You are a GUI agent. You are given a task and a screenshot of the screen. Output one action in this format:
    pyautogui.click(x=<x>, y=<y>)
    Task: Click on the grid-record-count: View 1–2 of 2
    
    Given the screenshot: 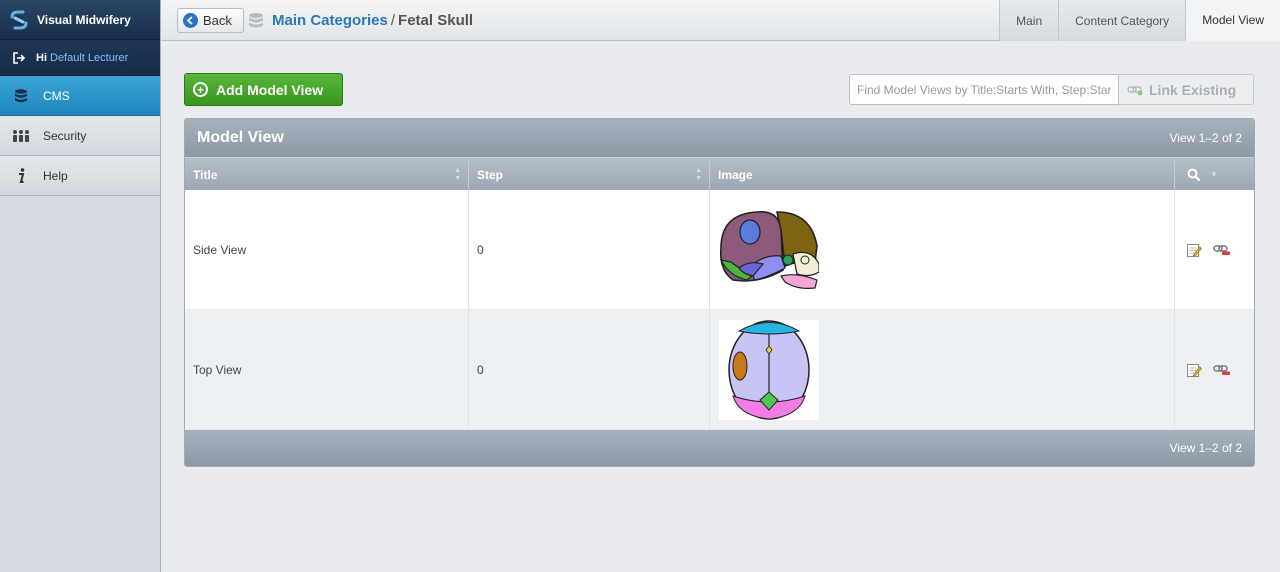 What is the action you would take?
    pyautogui.click(x=1206, y=138)
    